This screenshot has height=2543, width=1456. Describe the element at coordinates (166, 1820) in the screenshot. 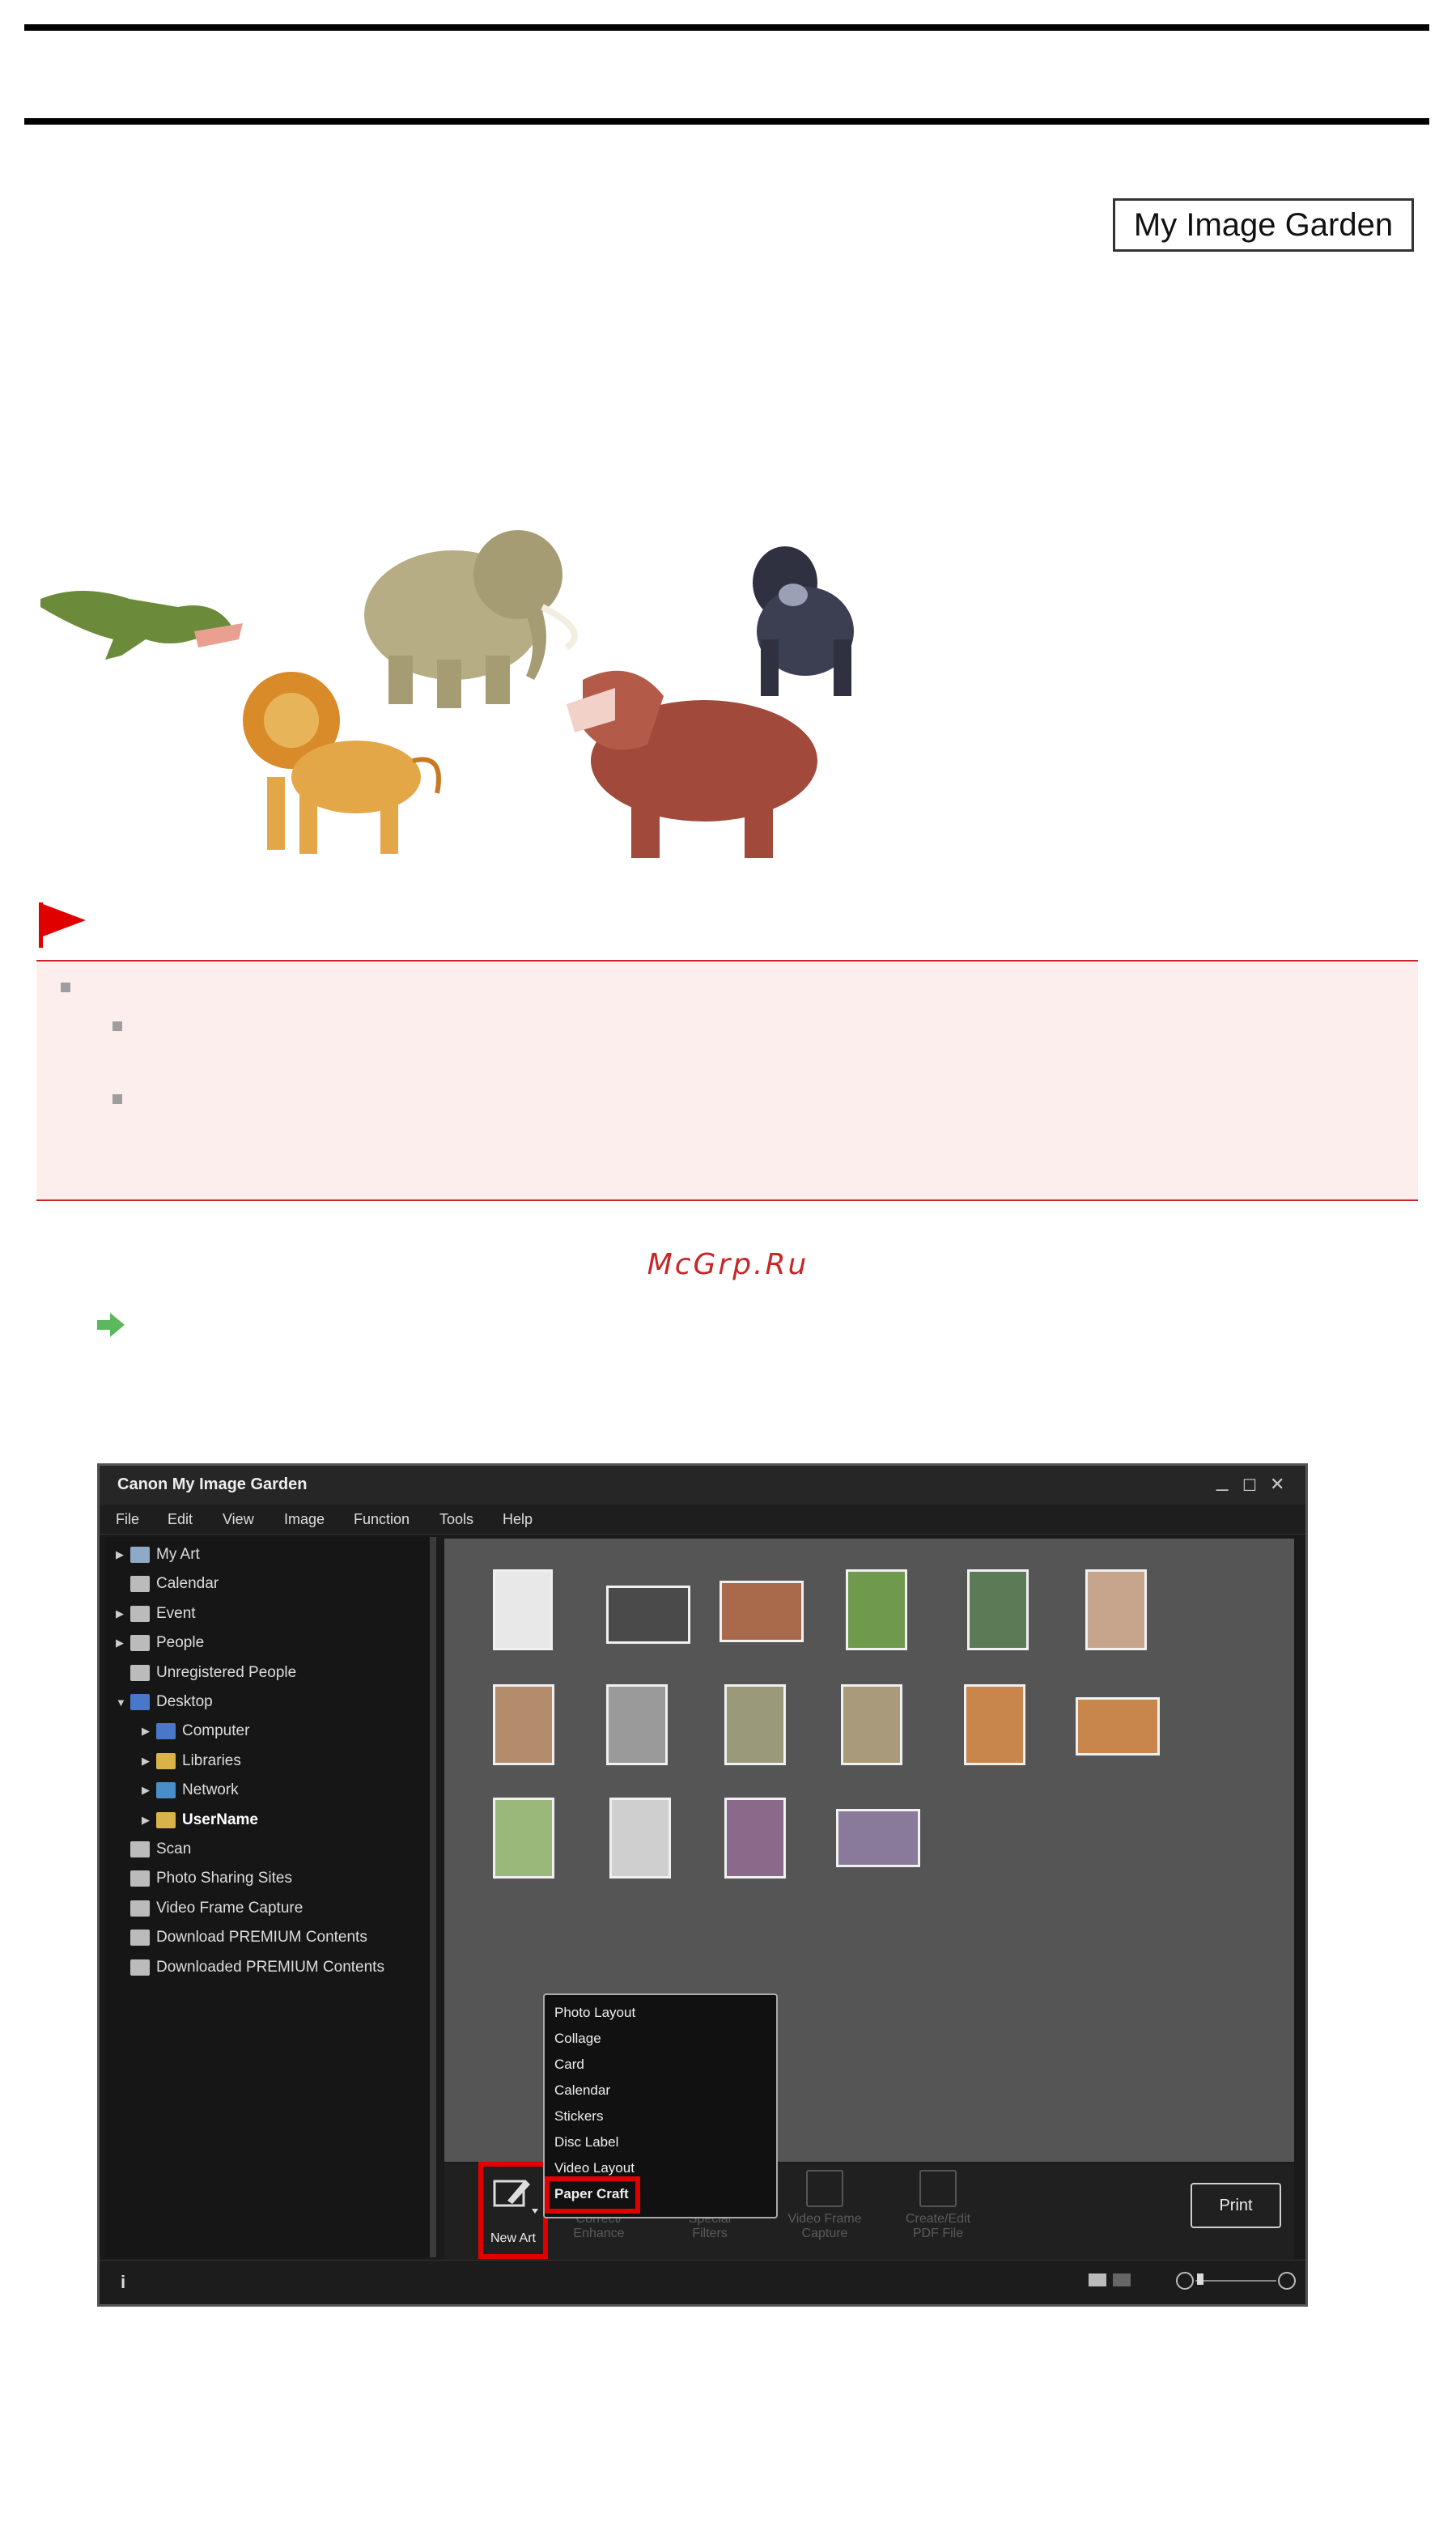

I see `user-folder-icon` at that location.